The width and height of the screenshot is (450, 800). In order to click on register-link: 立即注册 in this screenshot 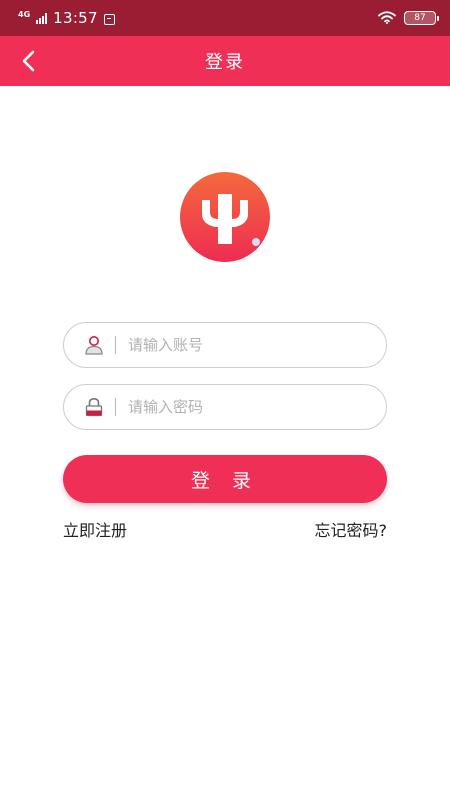, I will do `click(95, 529)`.